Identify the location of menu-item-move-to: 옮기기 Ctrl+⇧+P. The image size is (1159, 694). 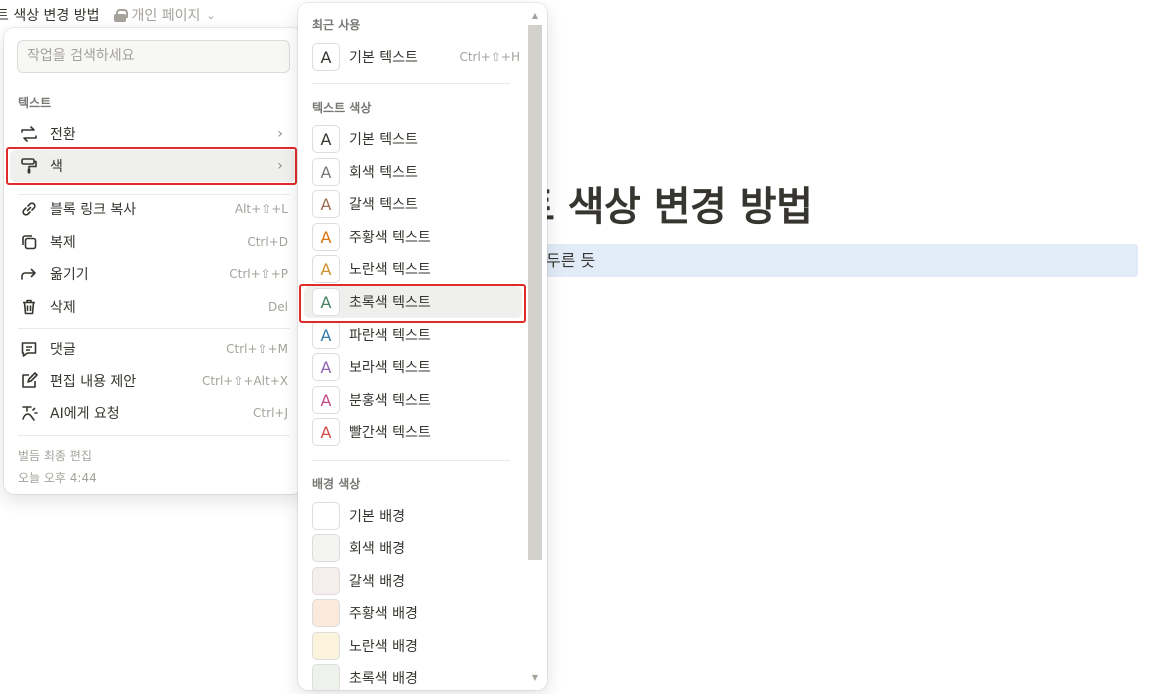
(153, 274).